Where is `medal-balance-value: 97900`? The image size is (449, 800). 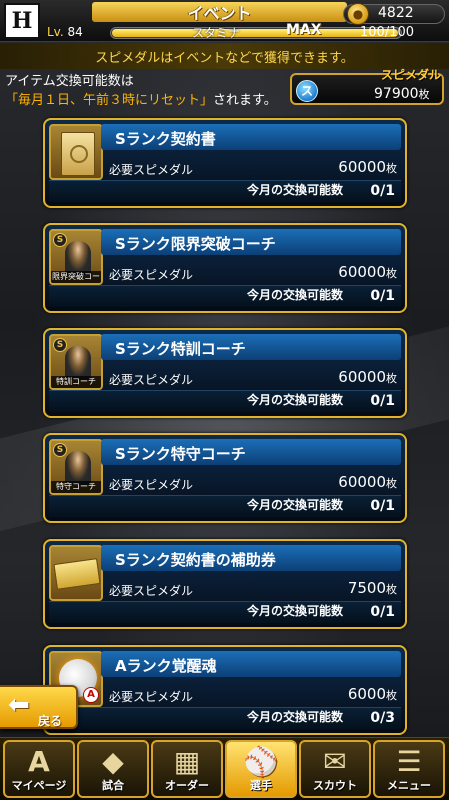 medal-balance-value: 97900 is located at coordinates (396, 94).